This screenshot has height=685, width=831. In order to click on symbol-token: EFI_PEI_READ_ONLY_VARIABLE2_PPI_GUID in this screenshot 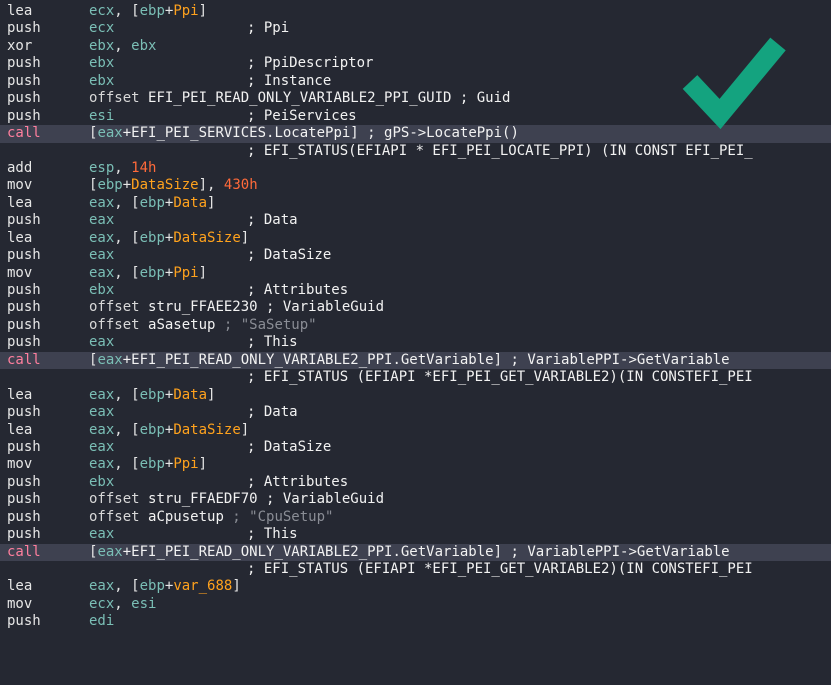, I will do `click(299, 98)`.